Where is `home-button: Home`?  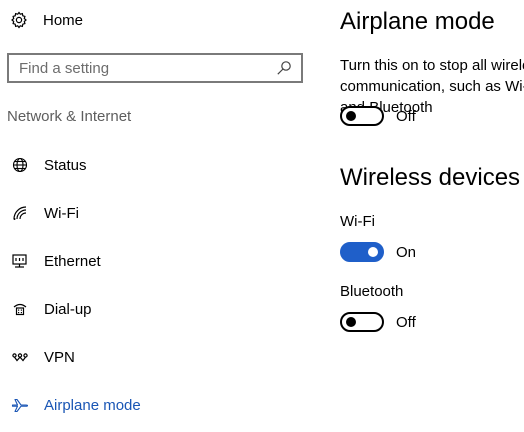
home-button: Home is located at coordinates (46, 20).